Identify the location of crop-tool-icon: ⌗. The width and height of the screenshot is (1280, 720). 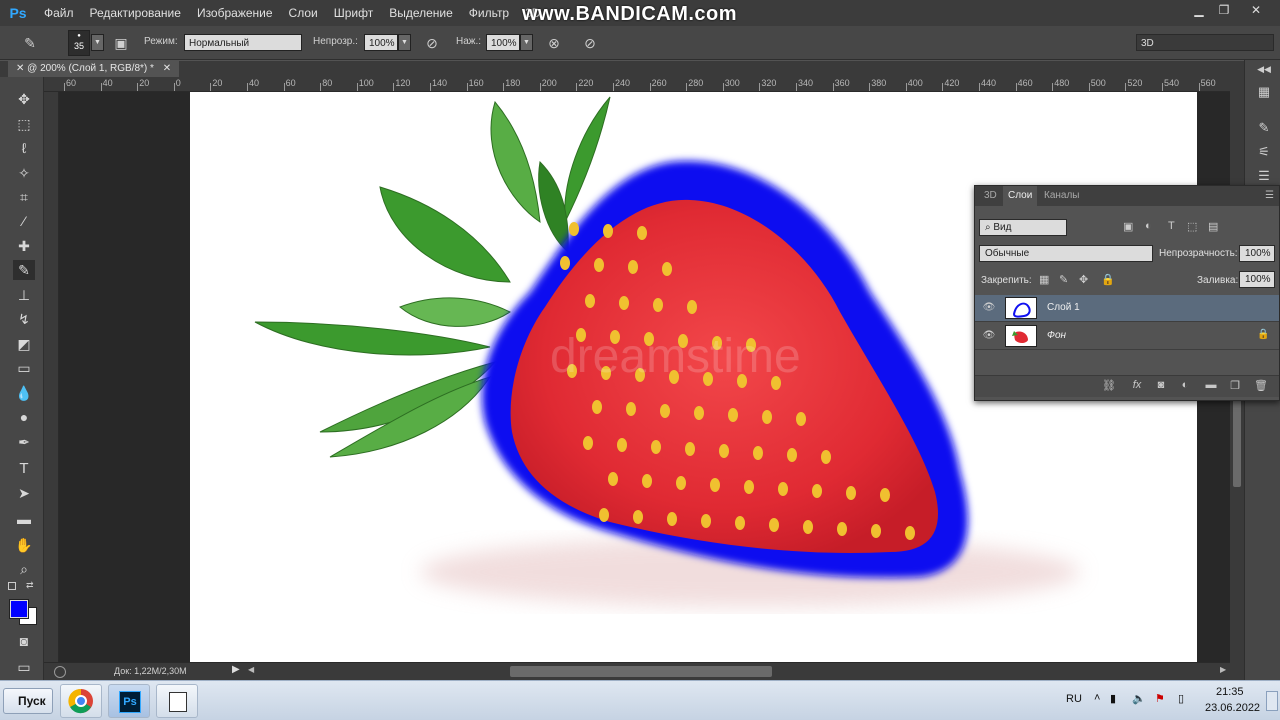
(24, 197).